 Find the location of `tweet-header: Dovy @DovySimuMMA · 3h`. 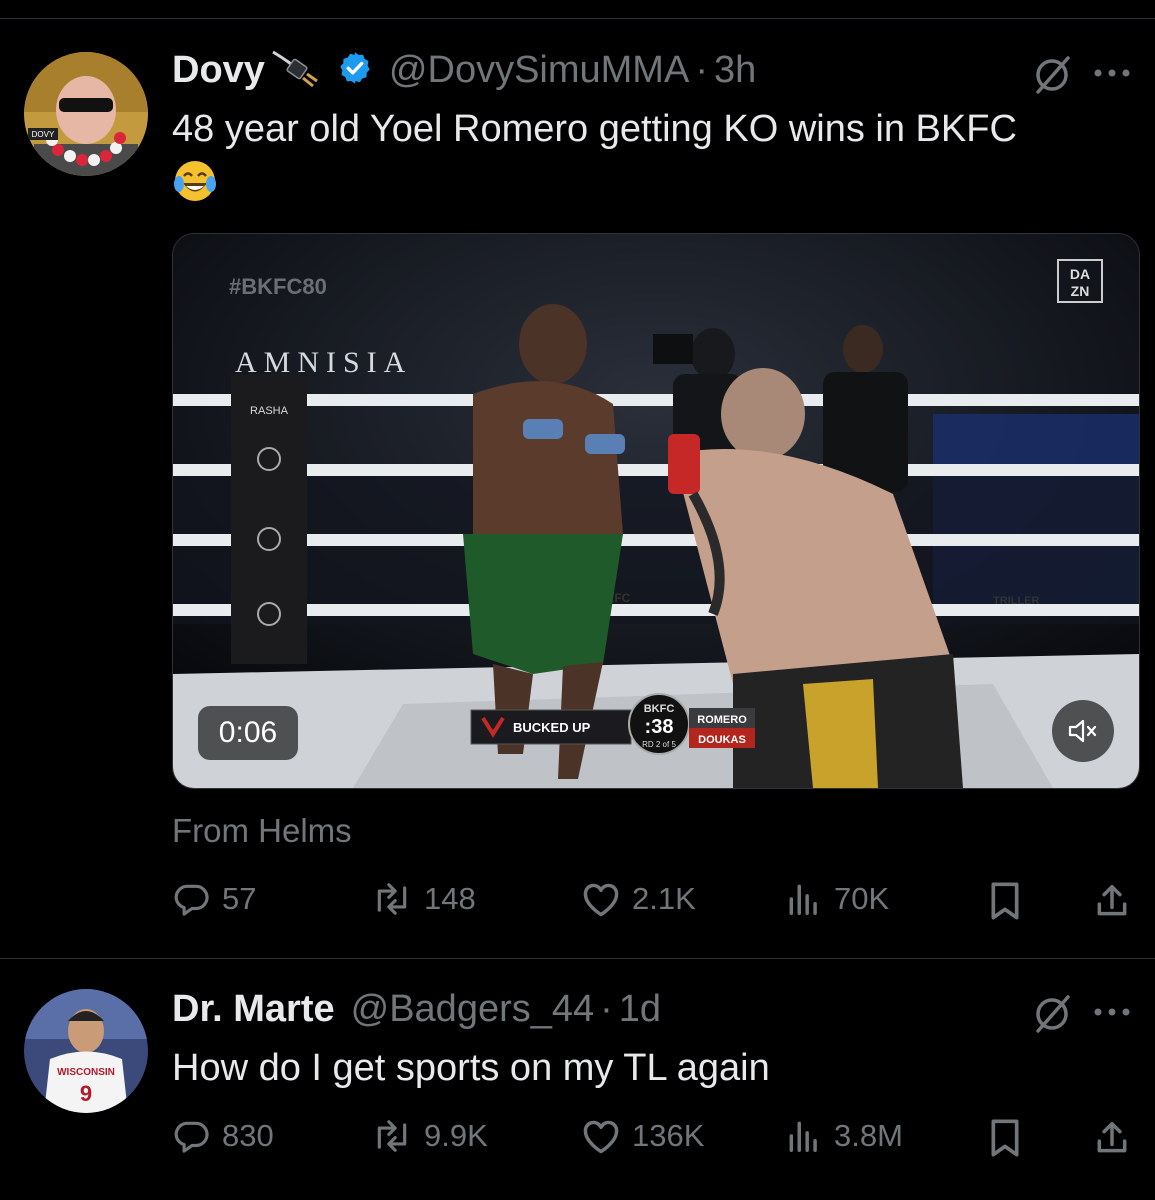

tweet-header: Dovy @DovySimuMMA · 3h is located at coordinates (464, 70).